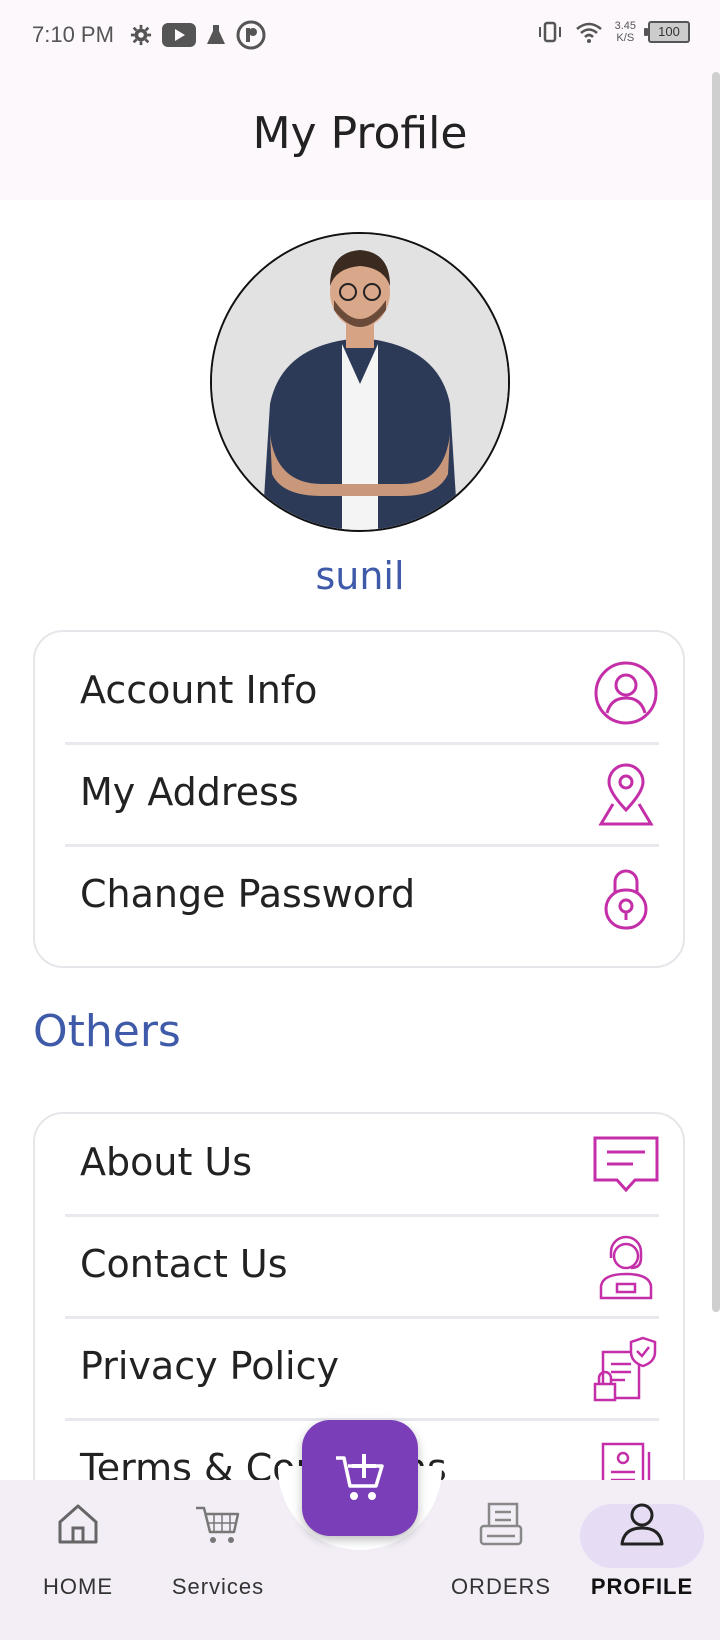 This screenshot has width=720, height=1640. What do you see at coordinates (189, 792) in the screenshot?
I see `menu-item-label: My Address` at bounding box center [189, 792].